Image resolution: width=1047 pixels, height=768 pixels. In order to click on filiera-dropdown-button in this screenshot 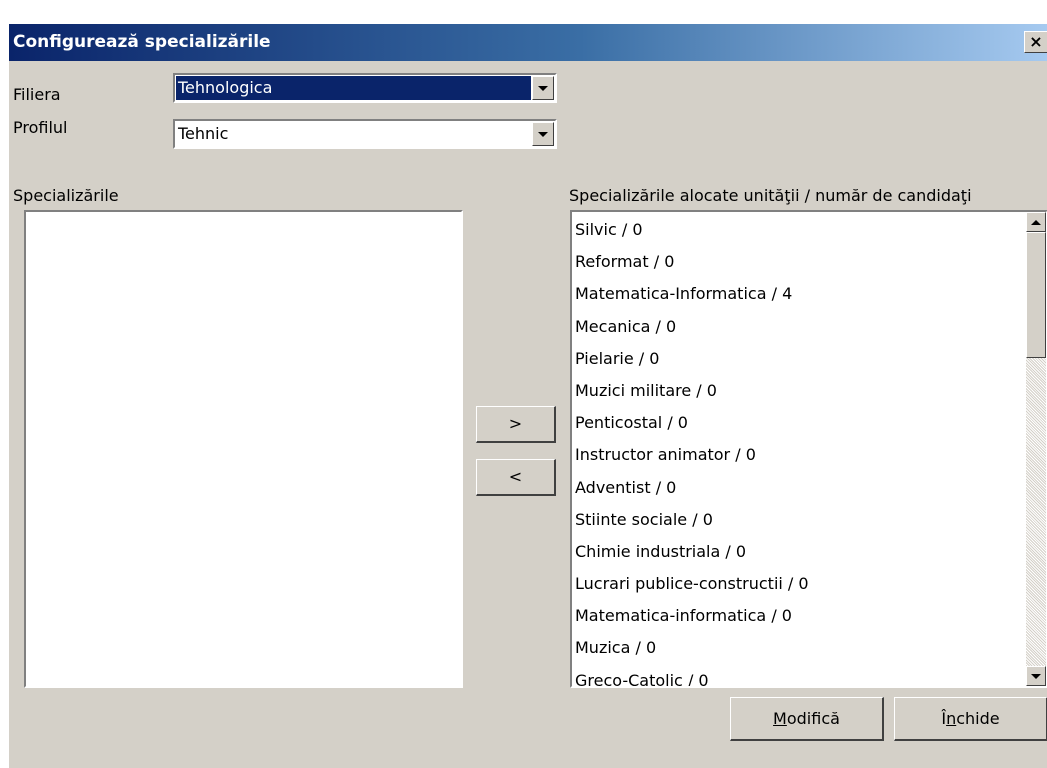, I will do `click(543, 88)`.